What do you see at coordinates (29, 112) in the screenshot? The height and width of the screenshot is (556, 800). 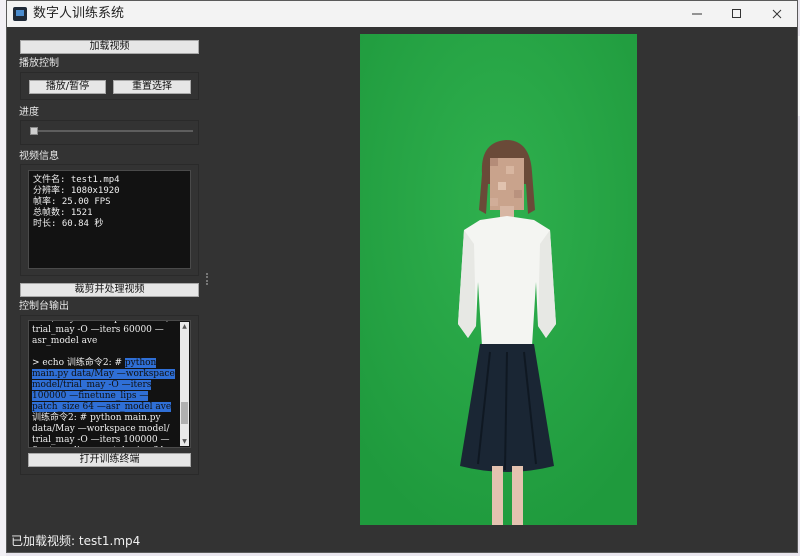 I see `progress-section-label: 进度` at bounding box center [29, 112].